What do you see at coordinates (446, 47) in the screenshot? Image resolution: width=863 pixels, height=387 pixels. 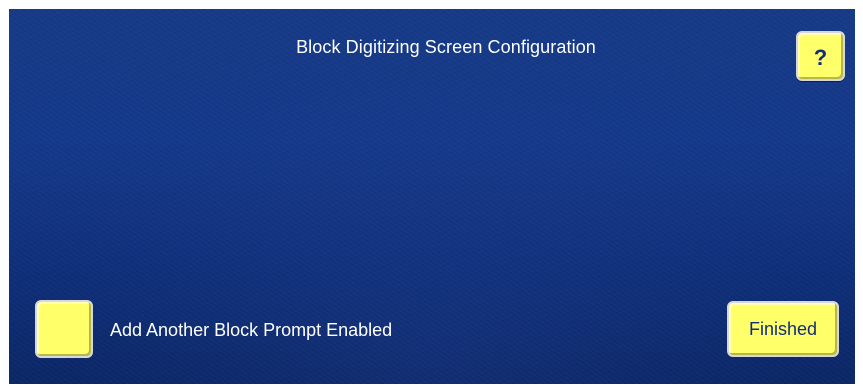 I see `screen-title: Block Digitizing Screen Configuration` at bounding box center [446, 47].